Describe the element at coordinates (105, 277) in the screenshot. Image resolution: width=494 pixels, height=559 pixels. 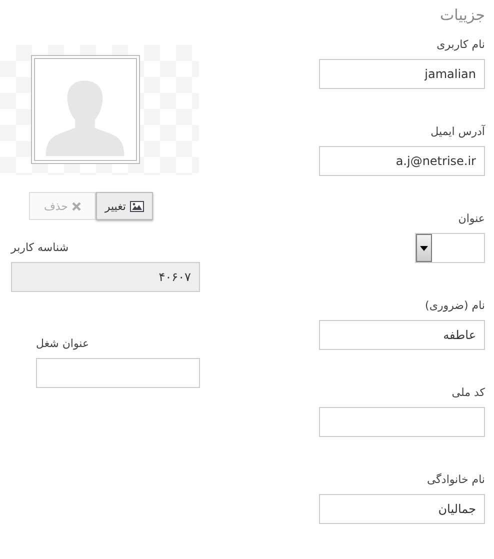
I see `input-field: ۴۰۶۰۷` at that location.